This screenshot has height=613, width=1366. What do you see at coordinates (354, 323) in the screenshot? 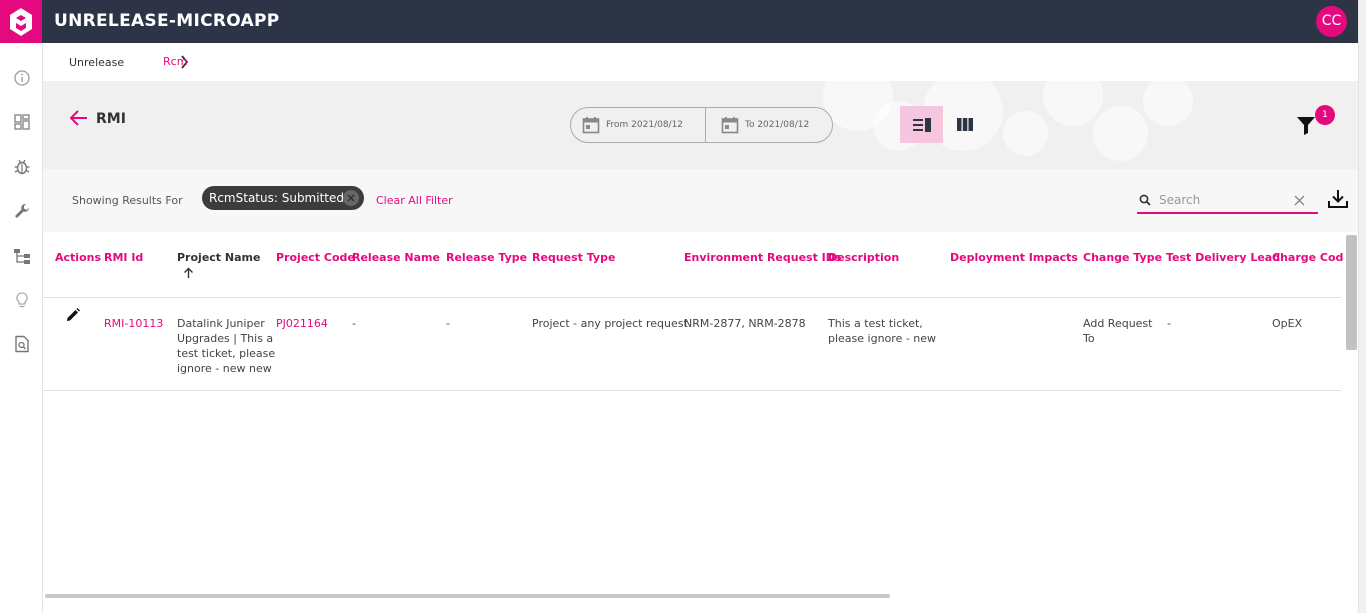
I see `cell-release-name: -` at bounding box center [354, 323].